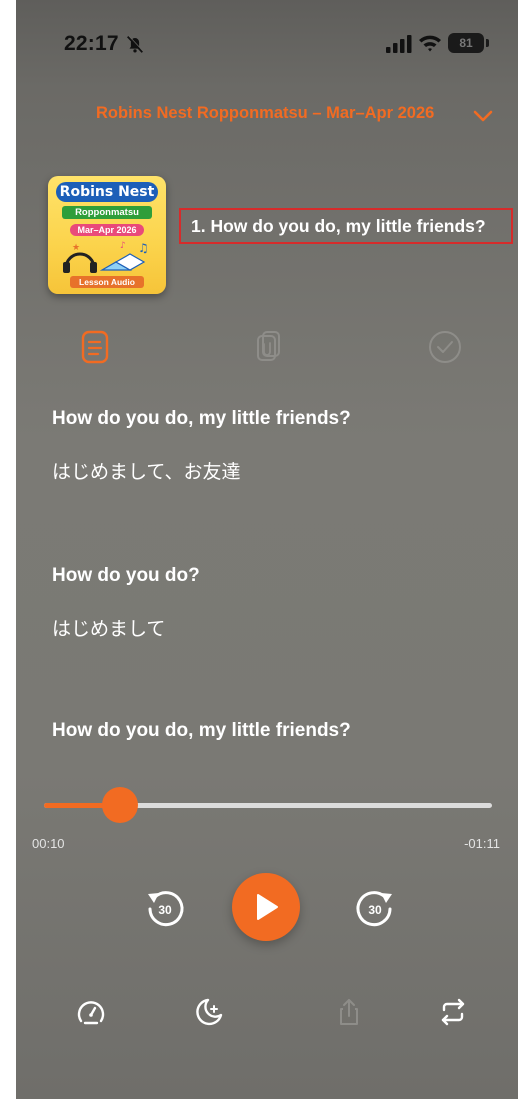 This screenshot has width=518, height=1099. Describe the element at coordinates (146, 472) in the screenshot. I see `lyric-line-jp: はじめまして、お友達` at that location.